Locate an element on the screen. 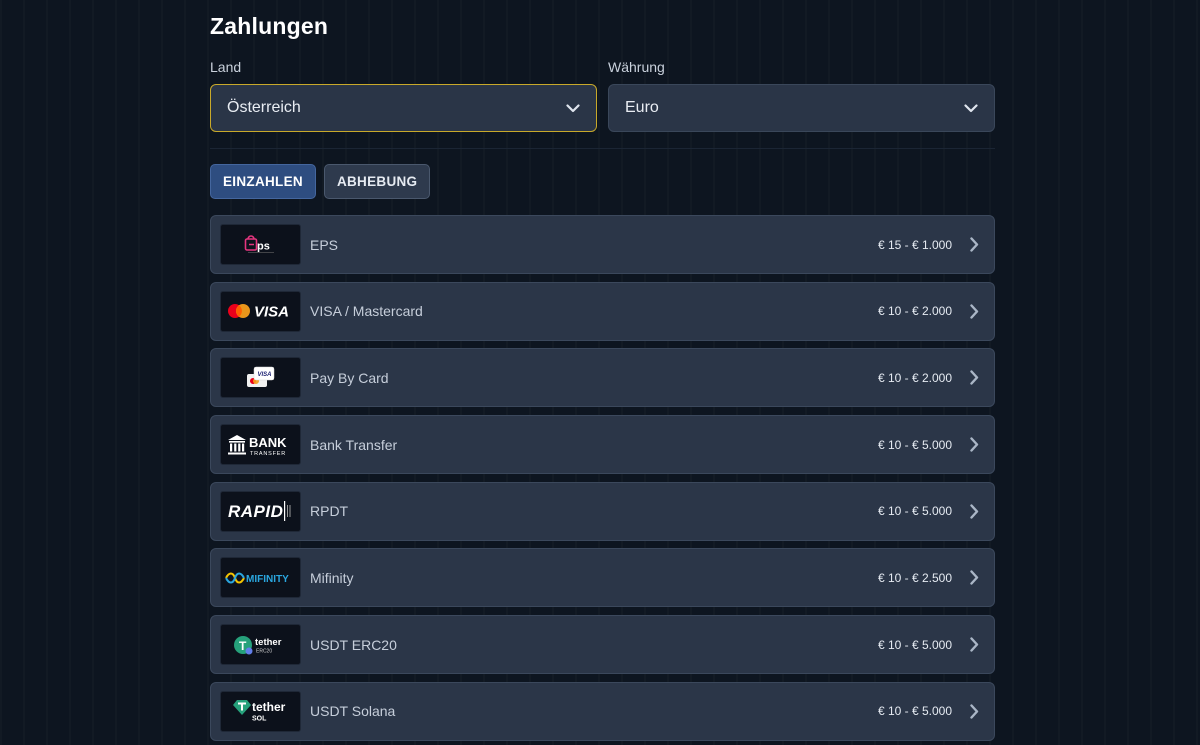  country-value: Österreich is located at coordinates (264, 107).